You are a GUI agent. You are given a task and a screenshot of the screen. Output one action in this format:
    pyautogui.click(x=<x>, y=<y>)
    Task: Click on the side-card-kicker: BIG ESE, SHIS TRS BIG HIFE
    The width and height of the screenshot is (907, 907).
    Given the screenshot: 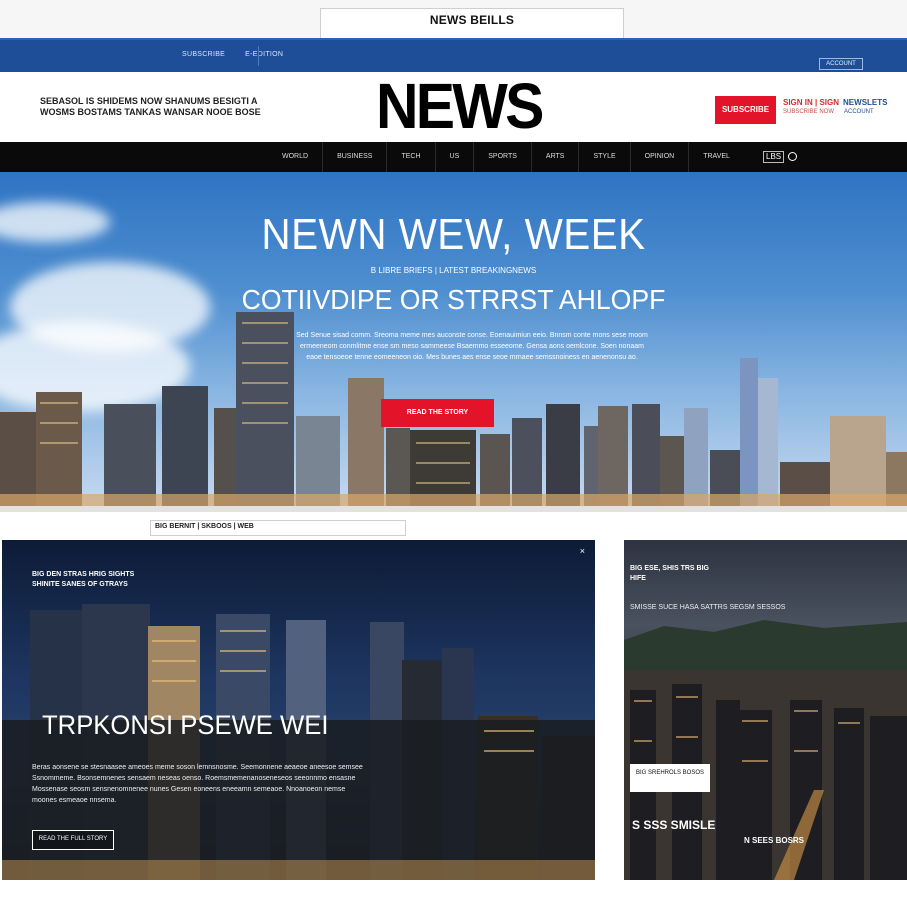 What is the action you would take?
    pyautogui.click(x=669, y=573)
    